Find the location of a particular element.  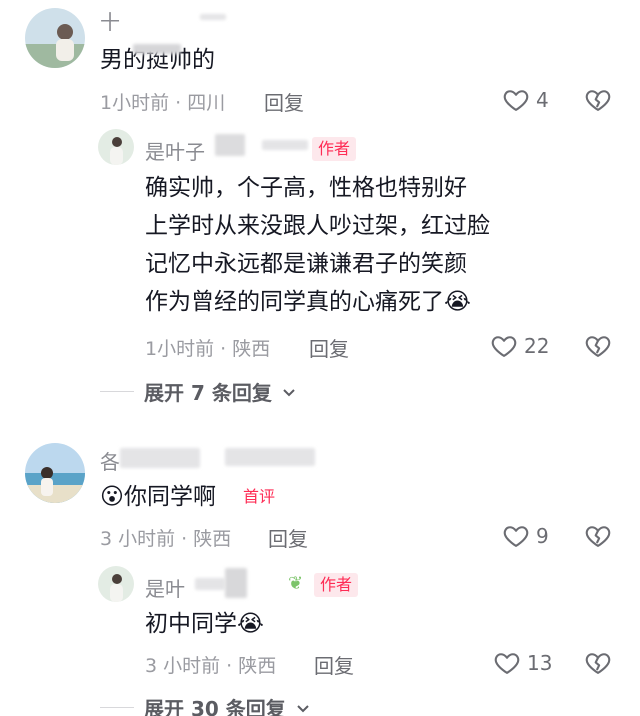

author-name: 是叶子 is located at coordinates (175, 150).